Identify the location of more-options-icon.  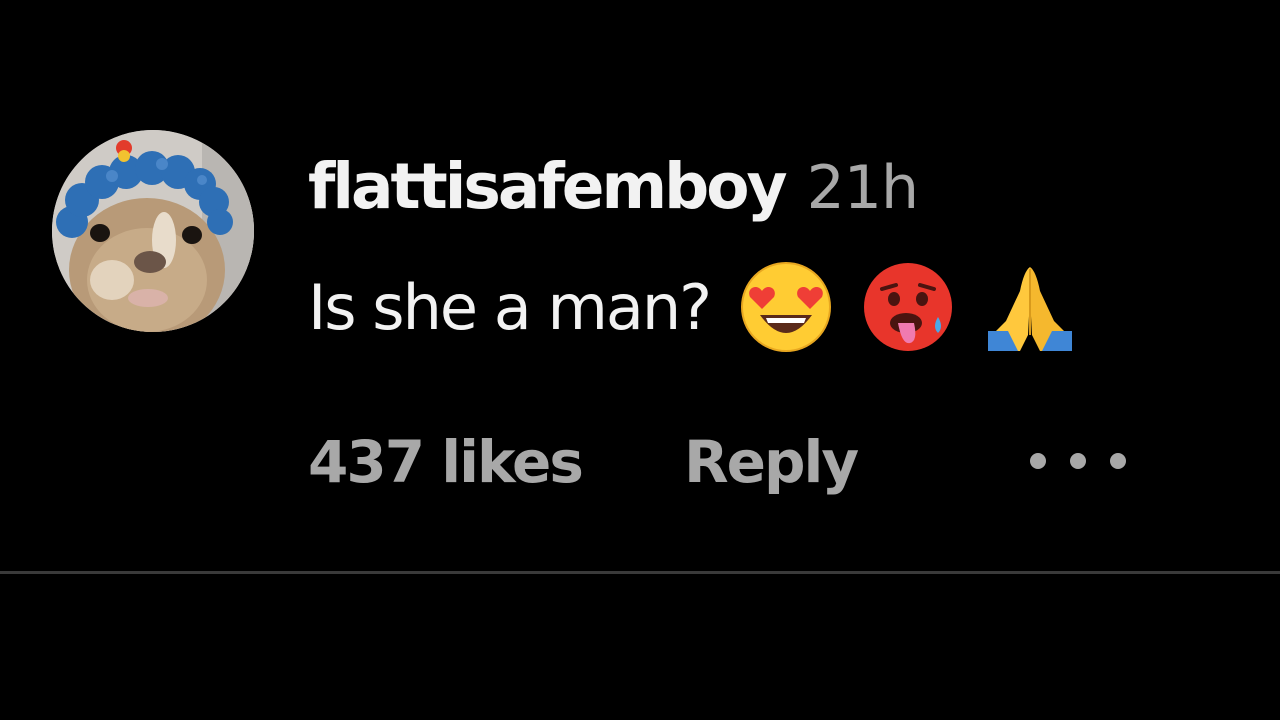
(1078, 461).